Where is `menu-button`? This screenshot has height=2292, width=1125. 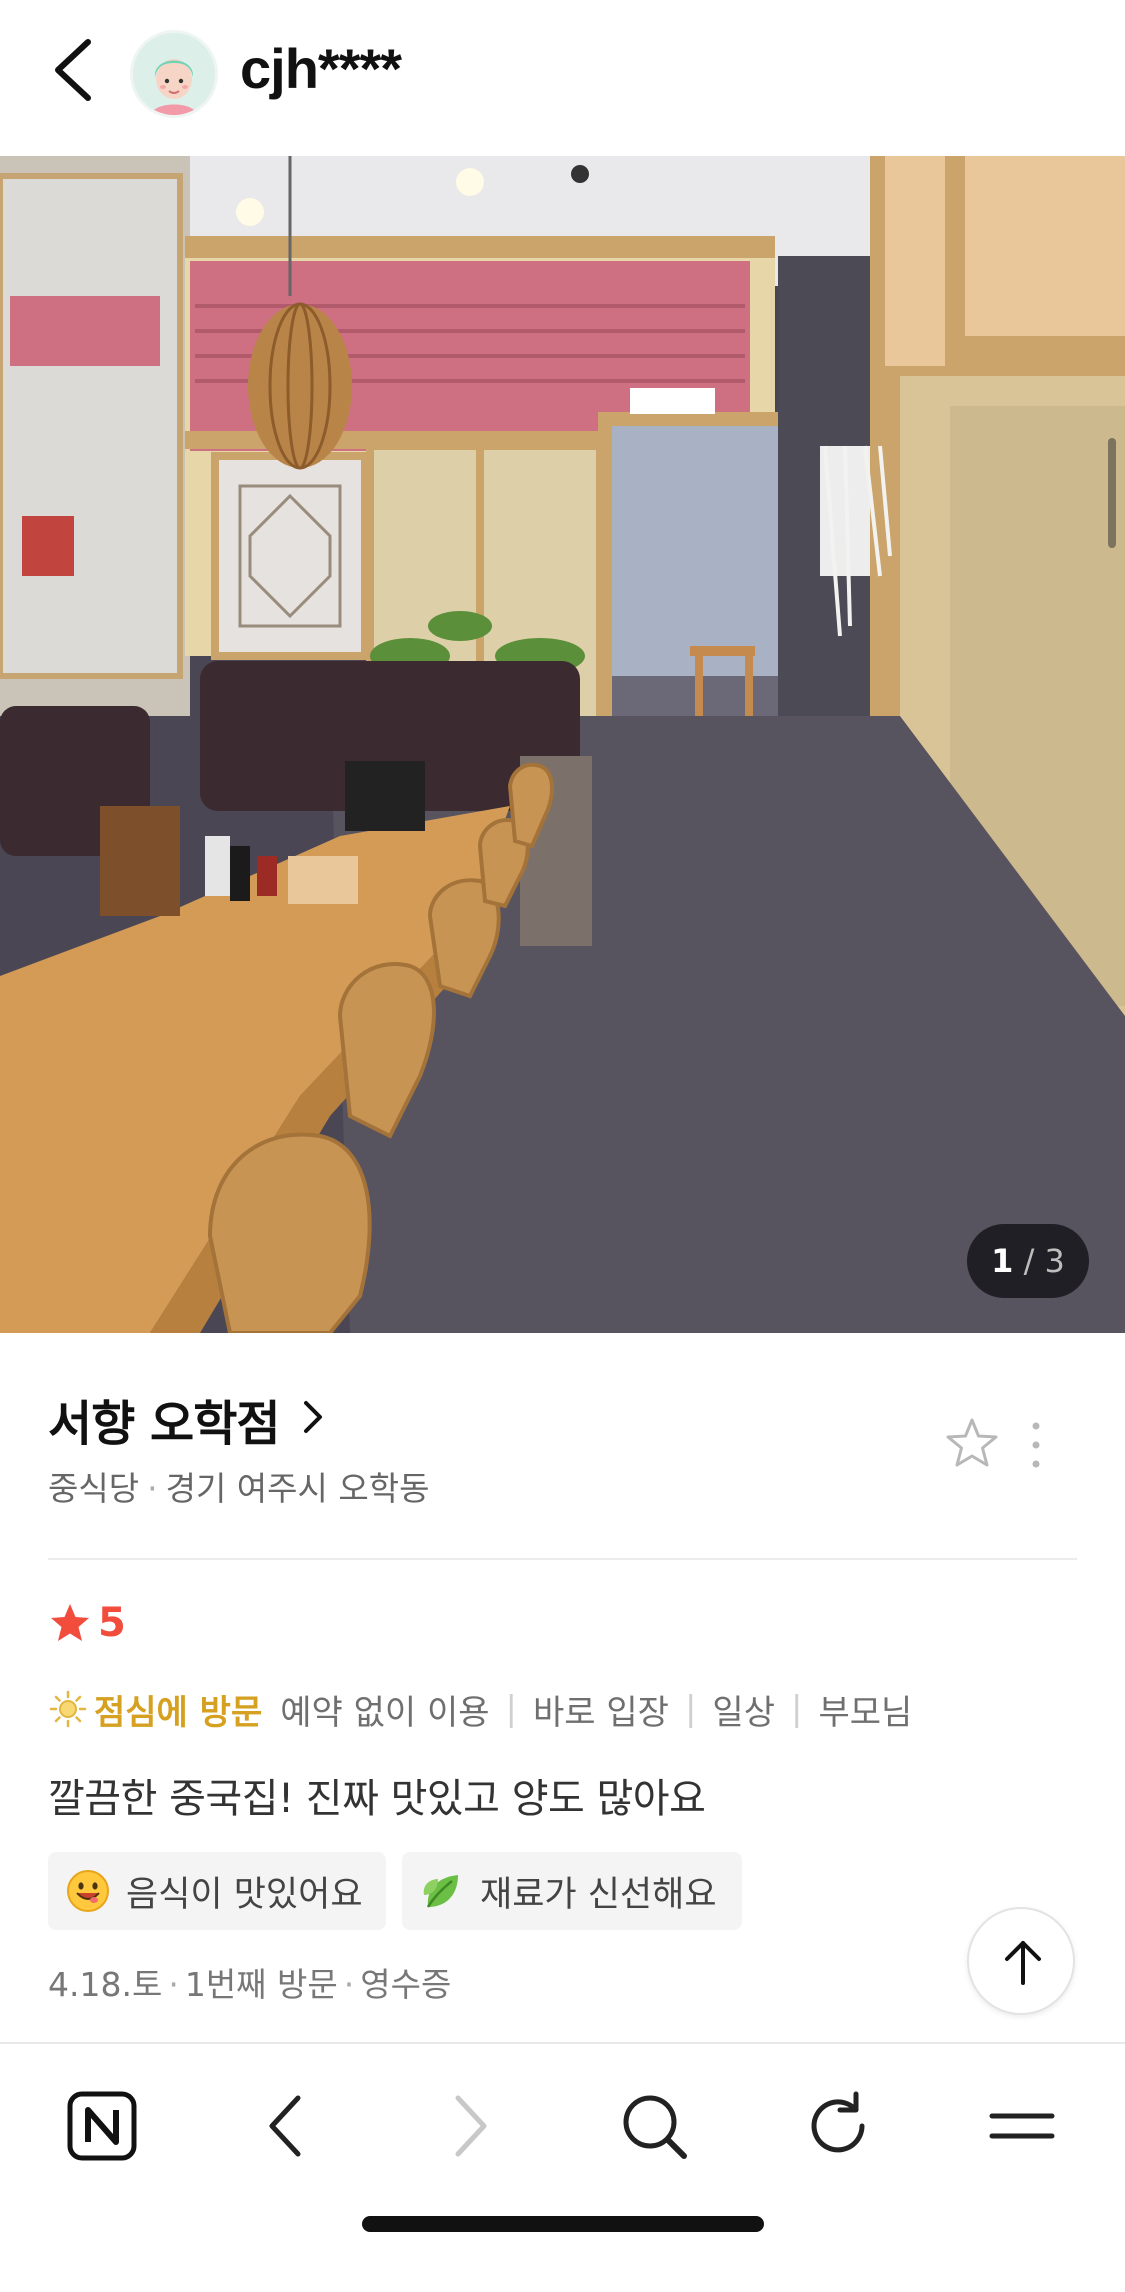 menu-button is located at coordinates (1022, 2126).